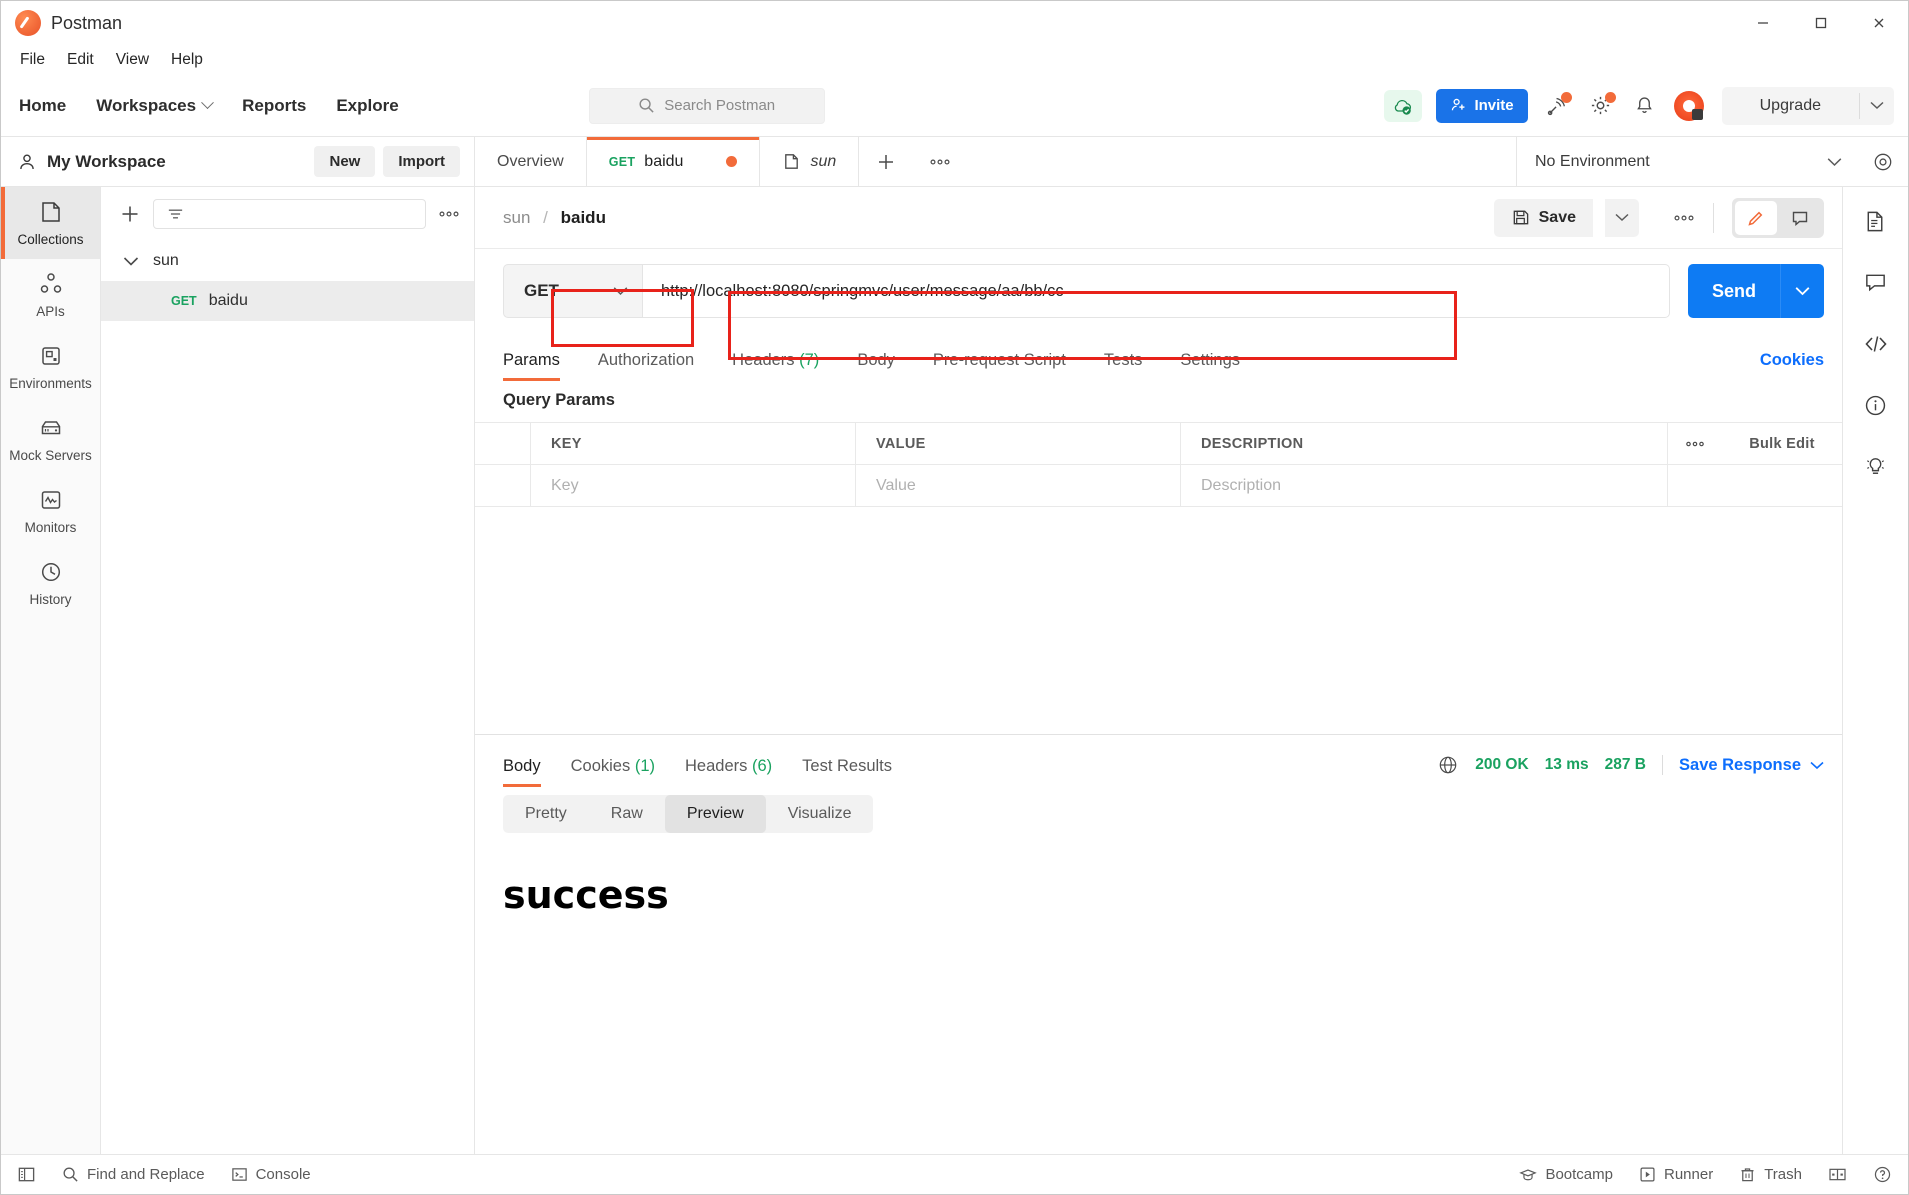 The image size is (1909, 1195). What do you see at coordinates (546, 814) in the screenshot?
I see `format-pretty: Pretty` at bounding box center [546, 814].